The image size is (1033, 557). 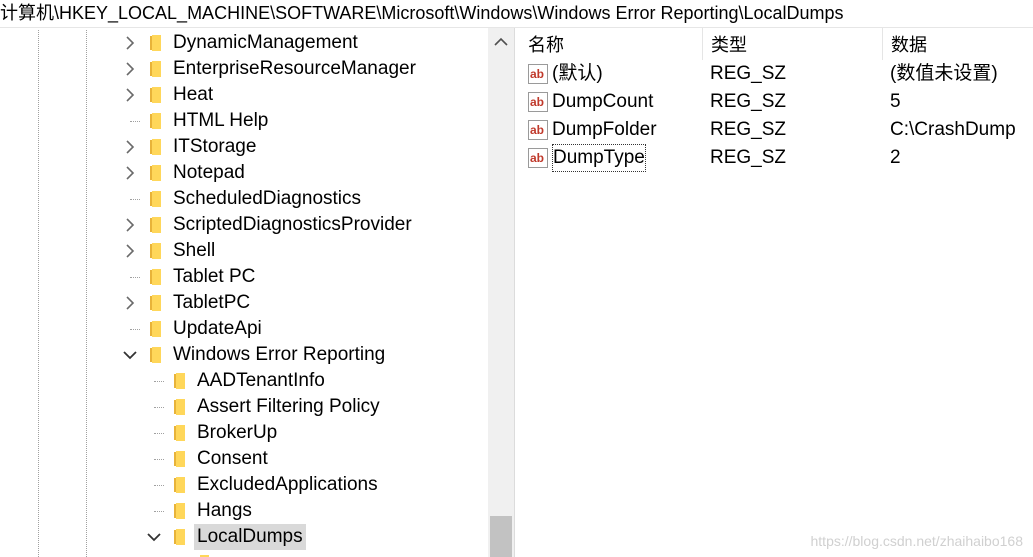 I want to click on value-row: ab (默认) REG_SZ (数值未设置), so click(x=776, y=74).